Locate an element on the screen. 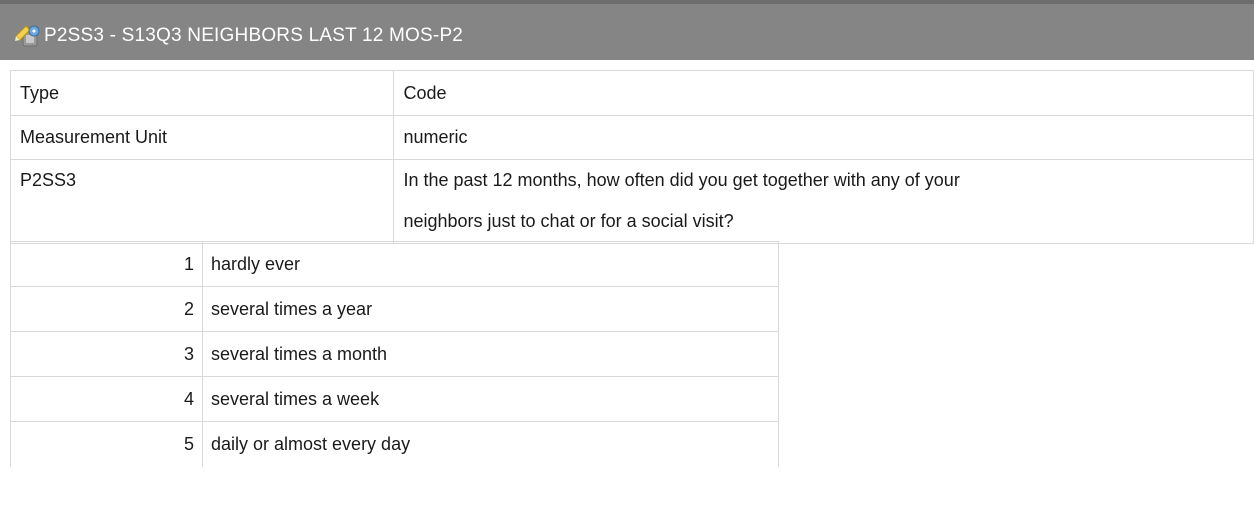 This screenshot has width=1254, height=517. code-label: several times a week is located at coordinates (490, 399).